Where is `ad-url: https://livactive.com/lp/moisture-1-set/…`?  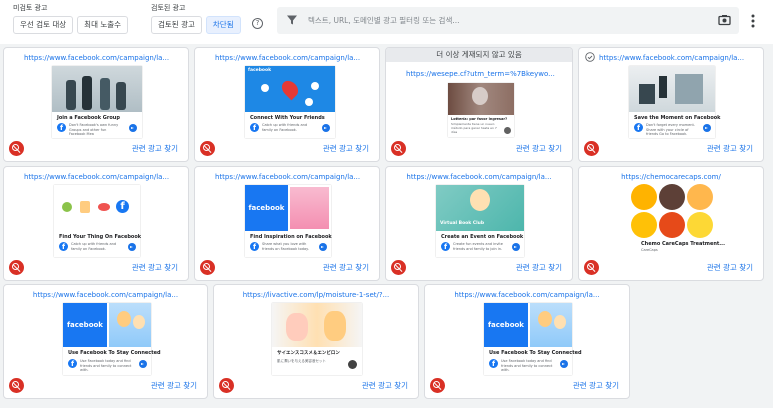
ad-url: https://livactive.com/lp/moisture-1-set/… is located at coordinates (316, 295).